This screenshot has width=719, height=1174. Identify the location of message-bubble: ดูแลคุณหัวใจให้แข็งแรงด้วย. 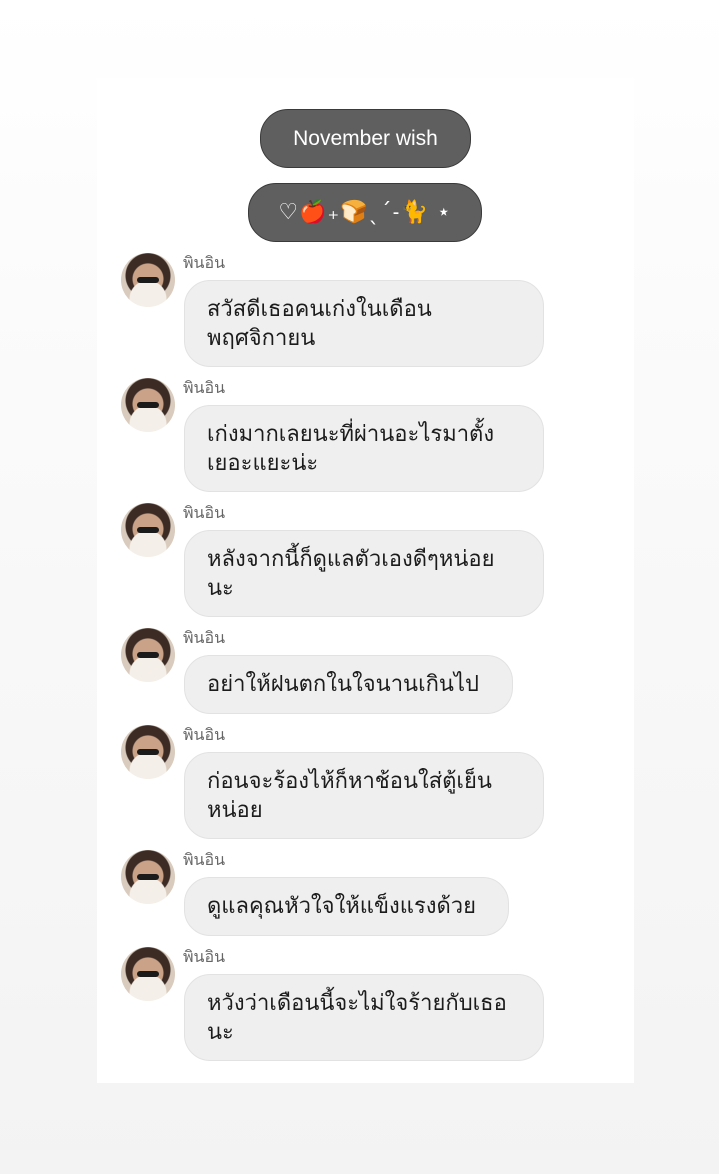
(346, 906).